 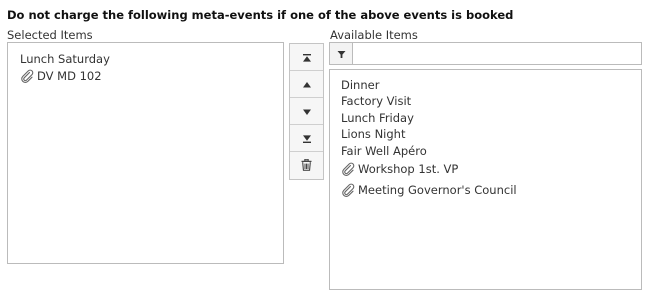 I want to click on move-down-button, so click(x=306, y=111).